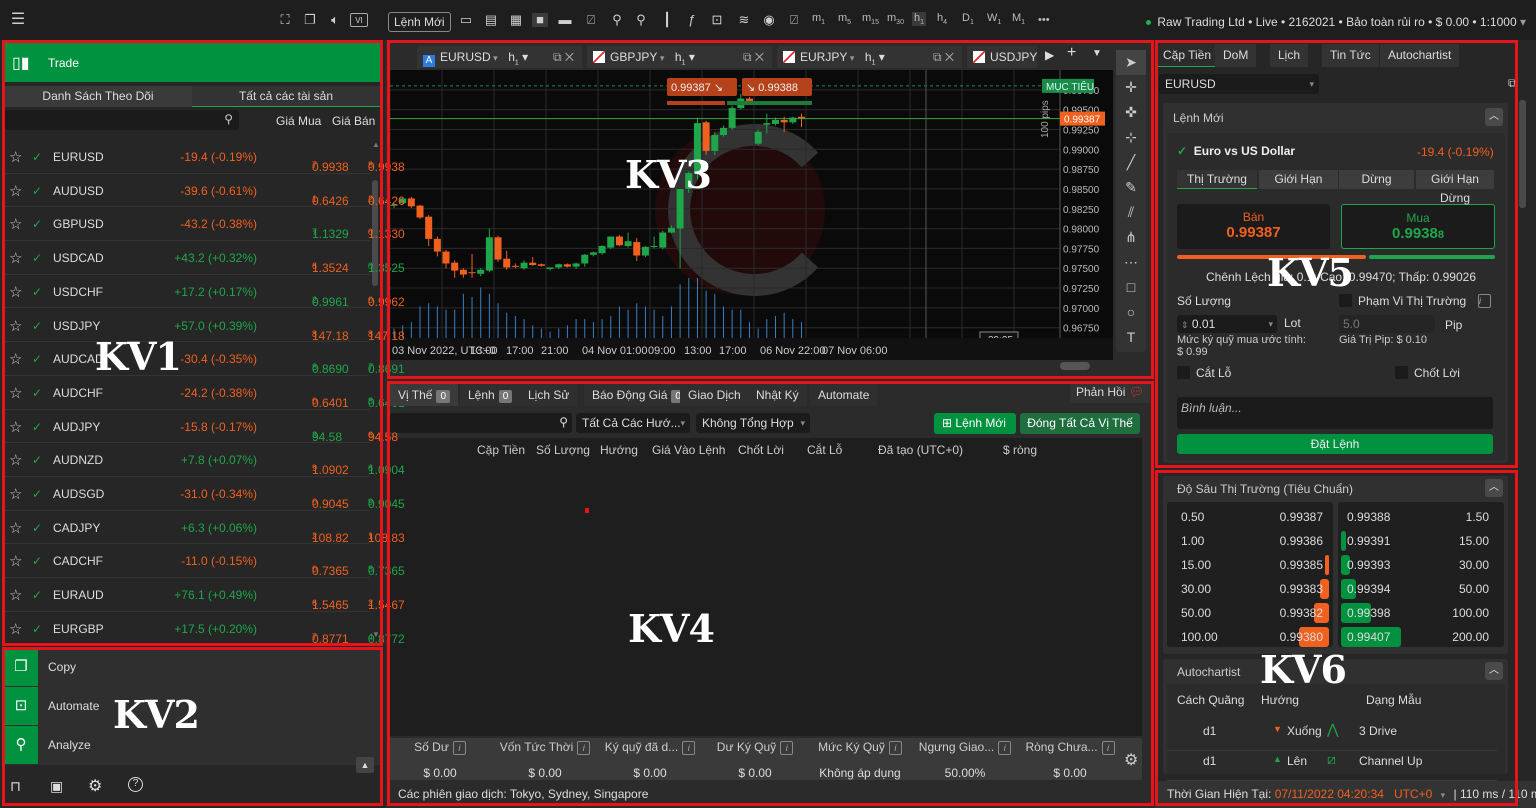  I want to click on tab-all-assets: Tất cả các tài sản, so click(286, 96).